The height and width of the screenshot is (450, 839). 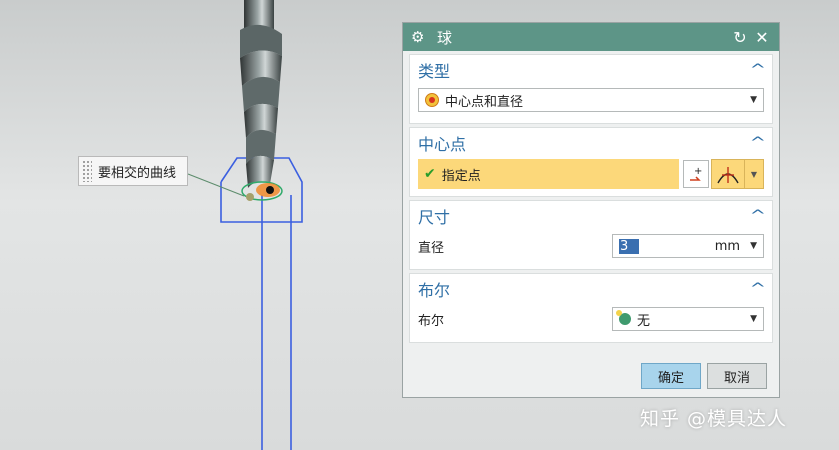 I want to click on gear-icon: ⚙, so click(x=418, y=37).